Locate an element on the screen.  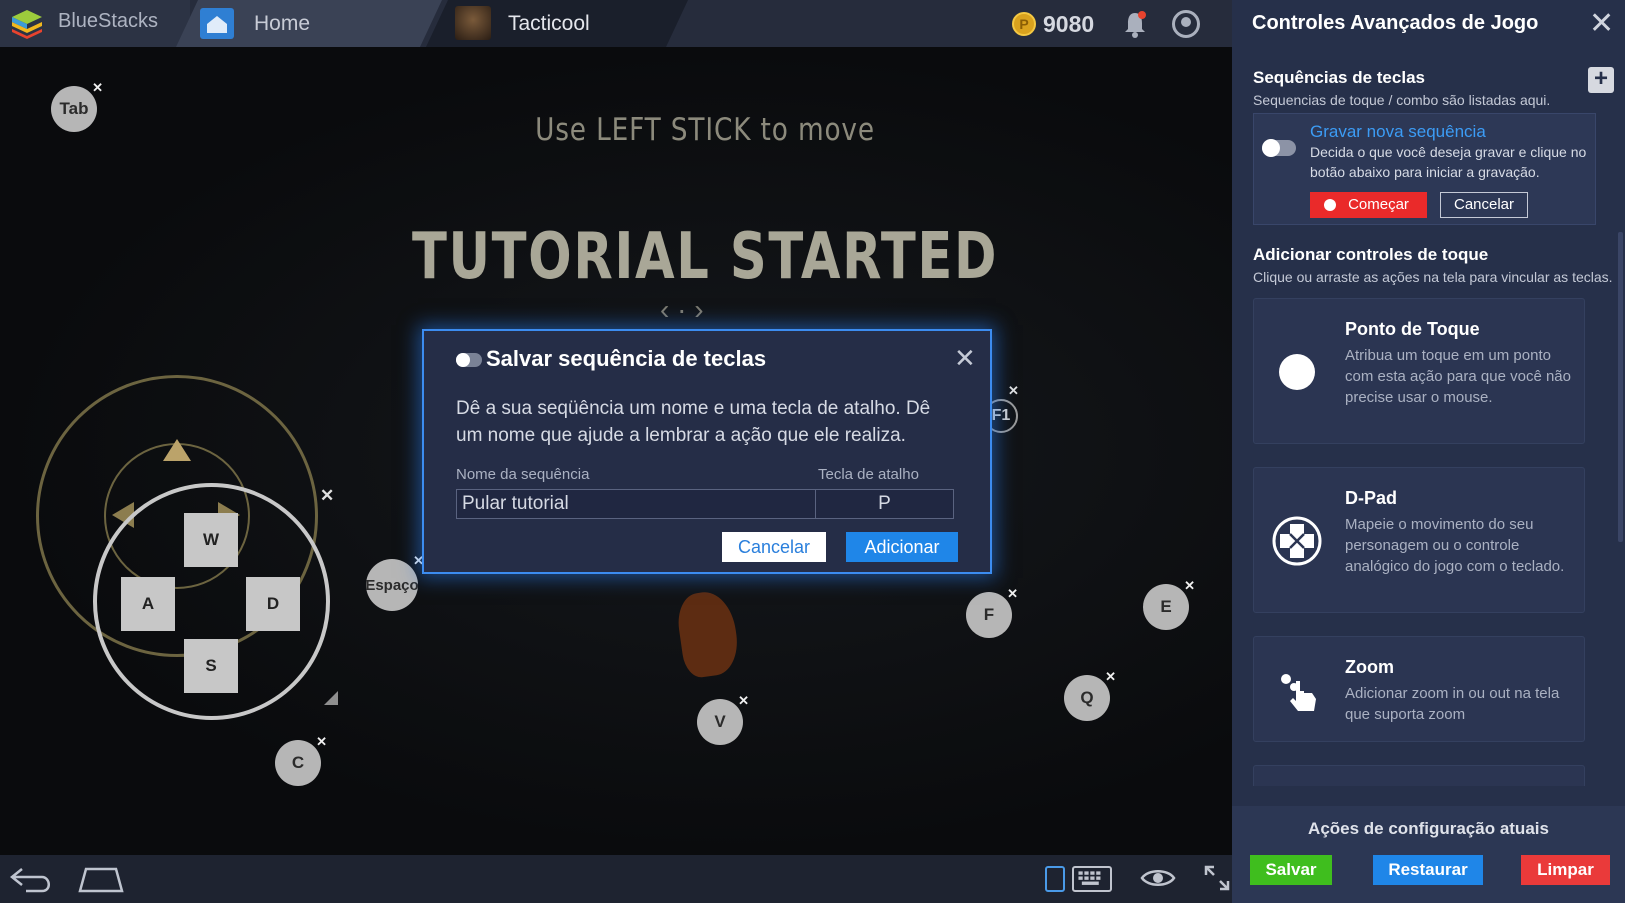
start-recording-button: Começar is located at coordinates (1368, 205).